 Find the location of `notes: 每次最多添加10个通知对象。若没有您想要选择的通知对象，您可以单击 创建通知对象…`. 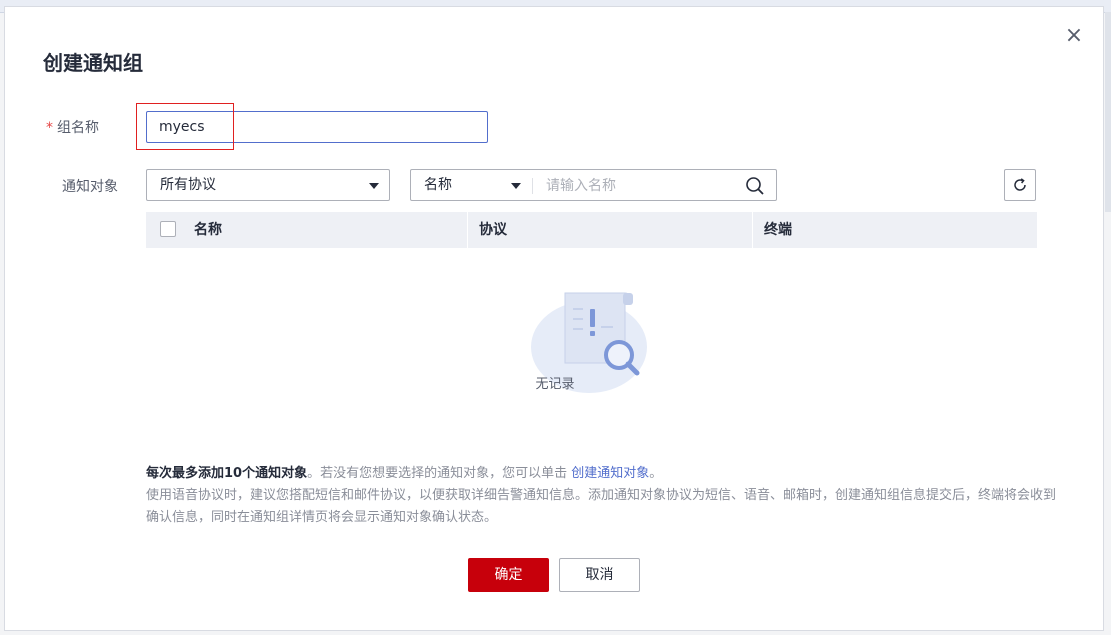

notes: 每次最多添加10个通知对象。若没有您想要选择的通知对象，您可以单击 创建通知对象… is located at coordinates (606, 496).